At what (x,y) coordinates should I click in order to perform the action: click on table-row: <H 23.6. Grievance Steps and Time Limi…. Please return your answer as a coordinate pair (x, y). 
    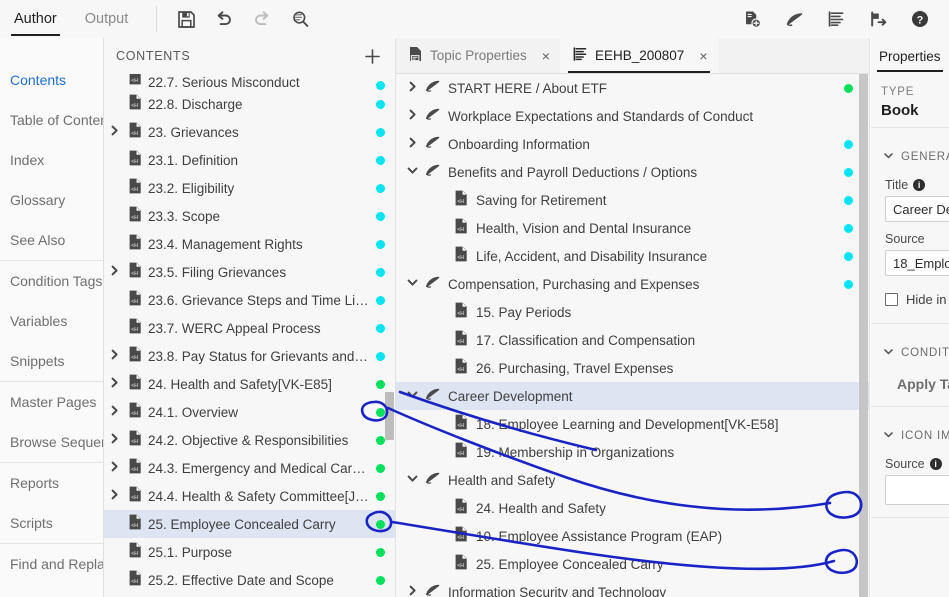
    Looking at the image, I should click on (249, 300).